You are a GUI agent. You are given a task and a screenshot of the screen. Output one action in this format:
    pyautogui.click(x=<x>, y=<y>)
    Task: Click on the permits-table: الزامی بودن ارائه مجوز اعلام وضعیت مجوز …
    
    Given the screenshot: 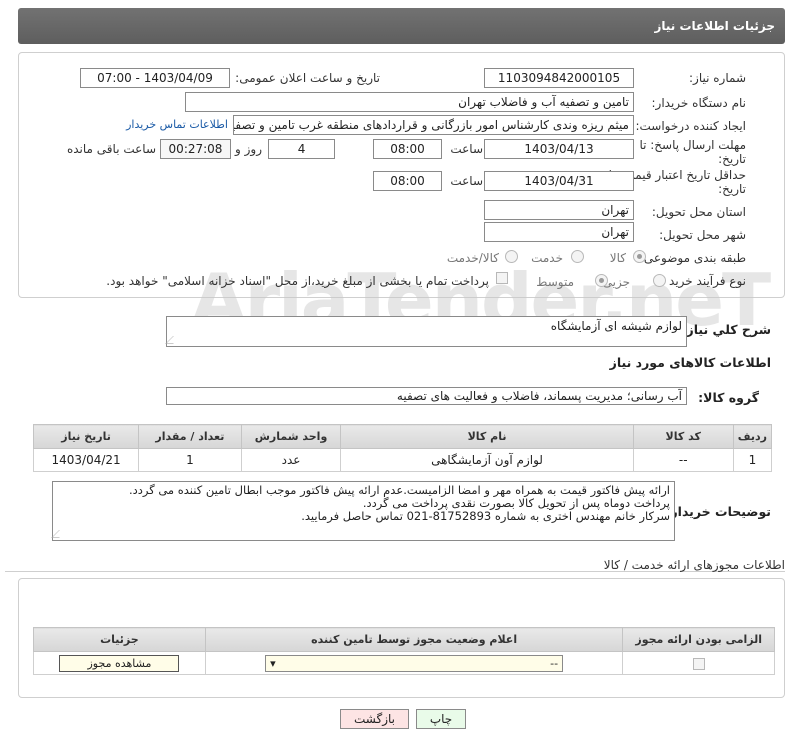 What is the action you would take?
    pyautogui.click(x=404, y=651)
    